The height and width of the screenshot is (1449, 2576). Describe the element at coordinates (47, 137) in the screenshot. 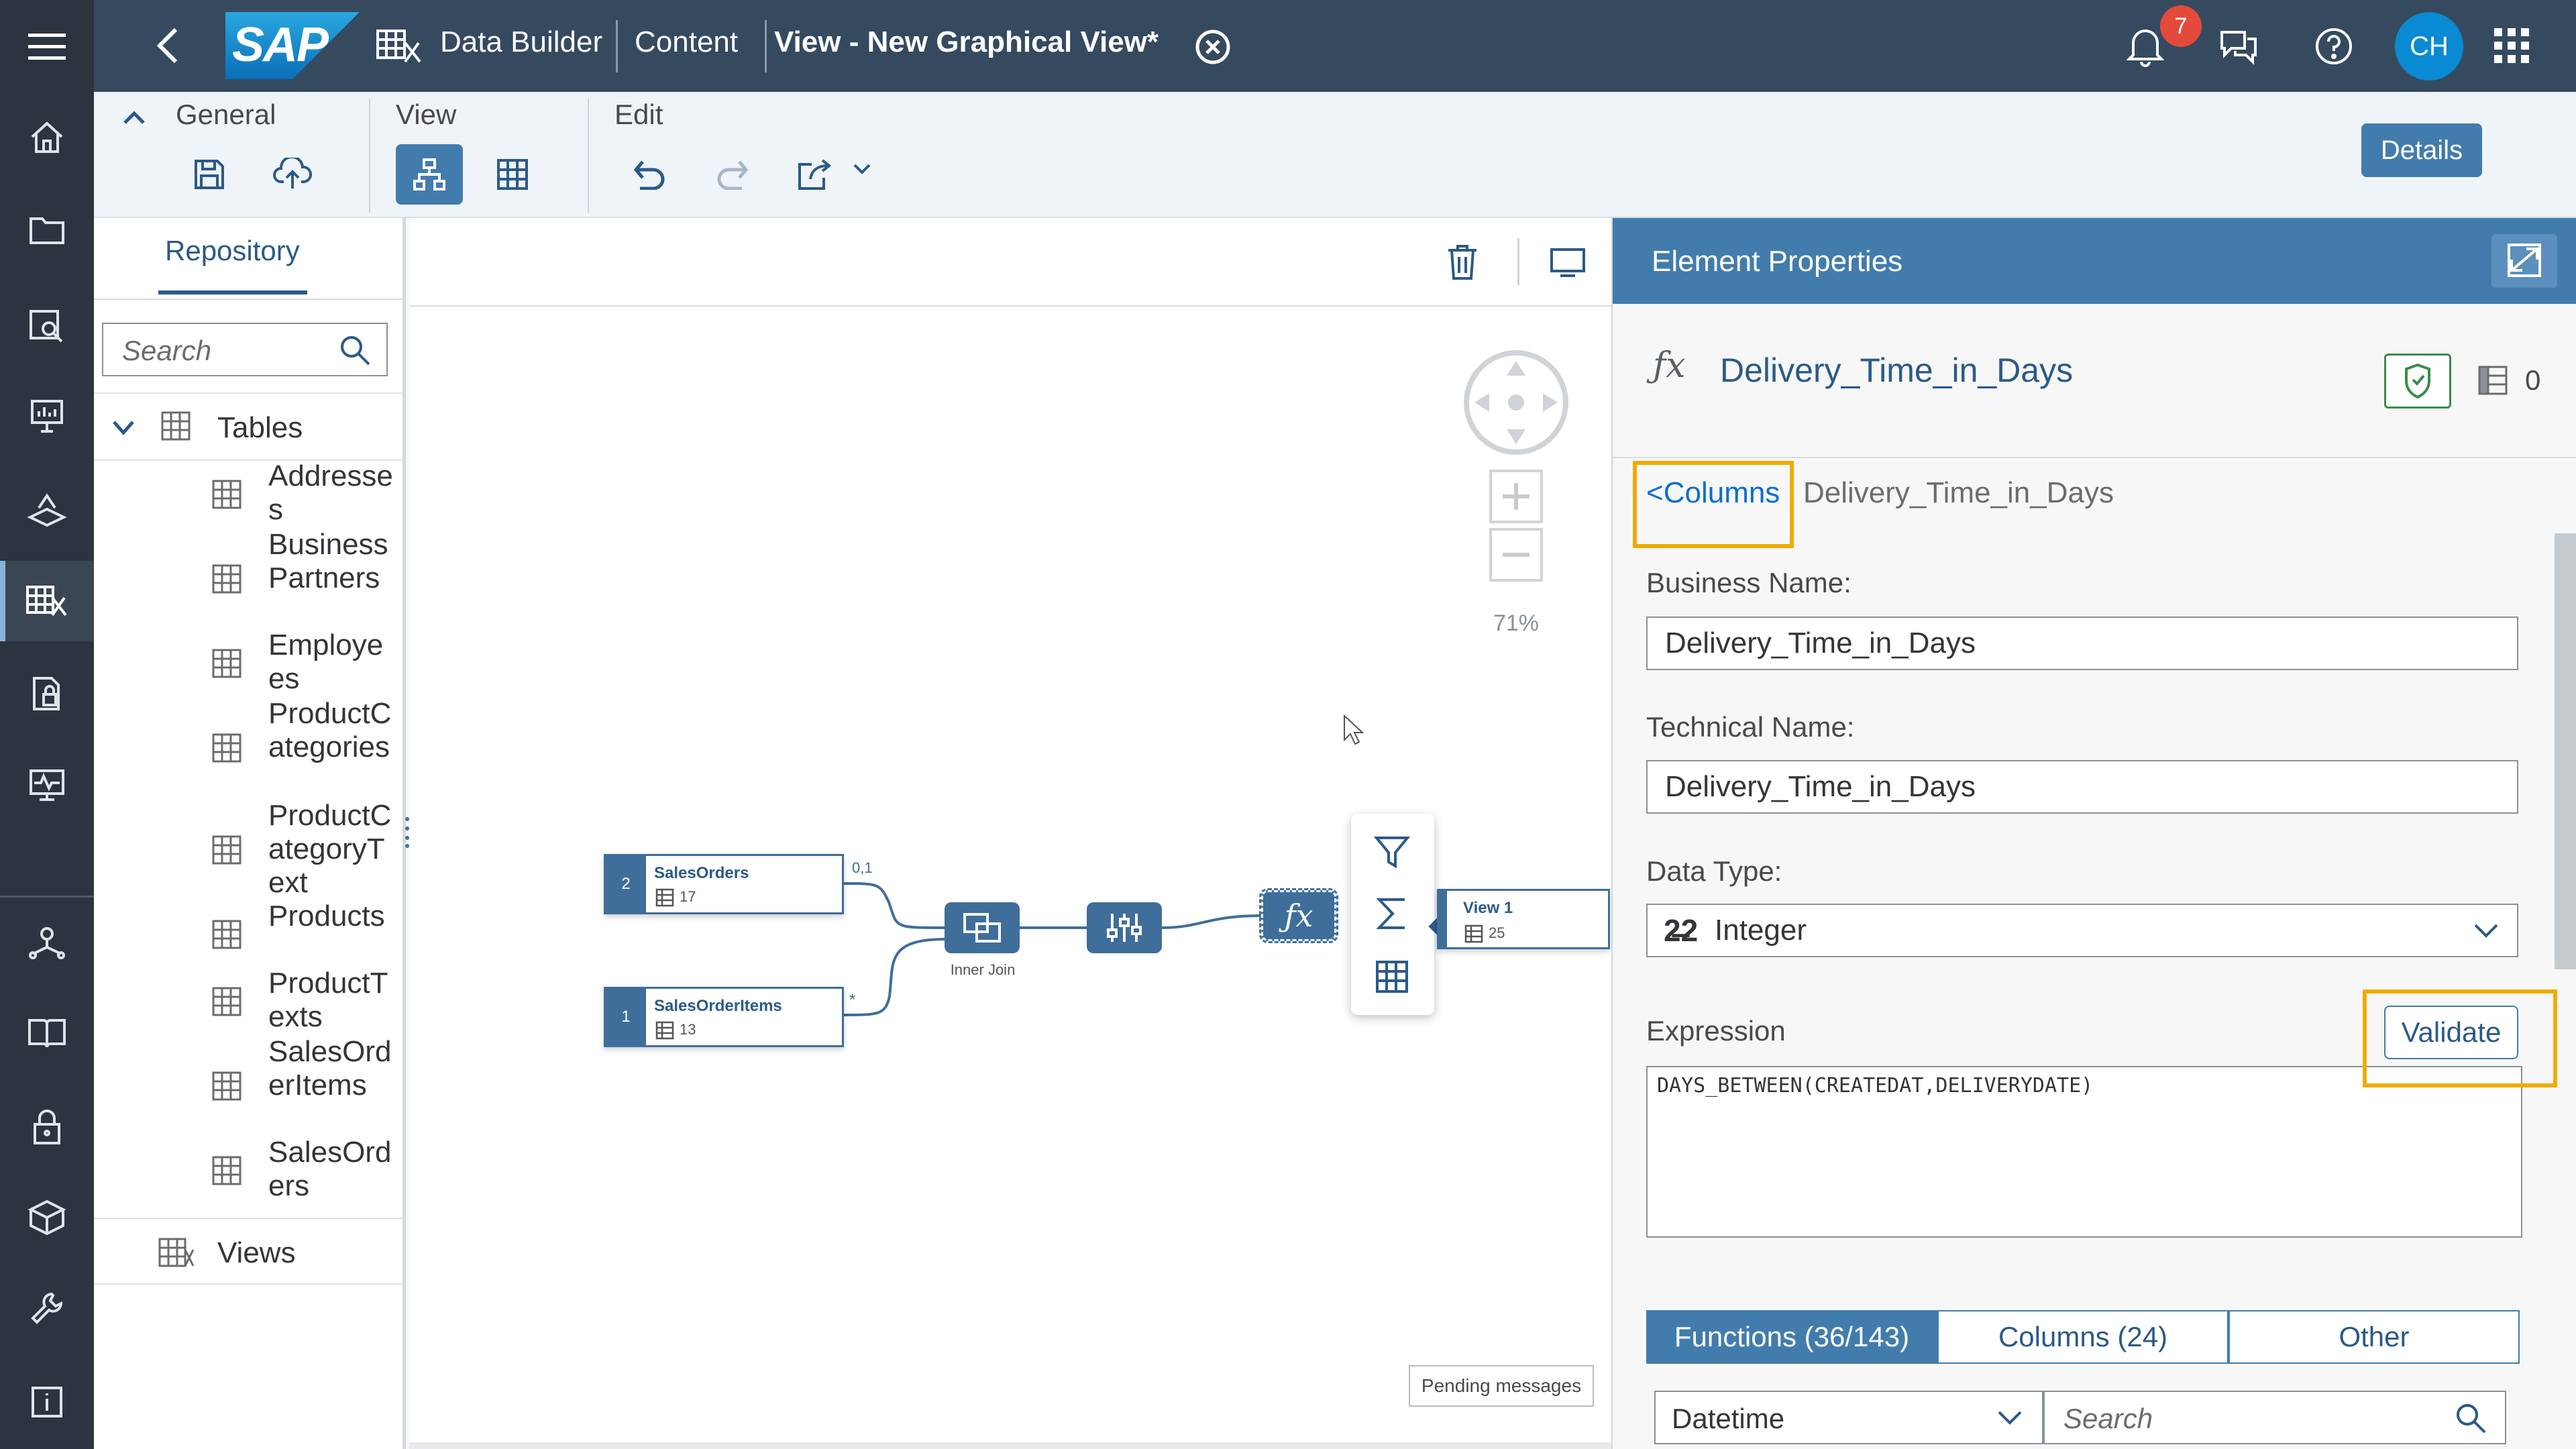

I see `home-icon` at that location.